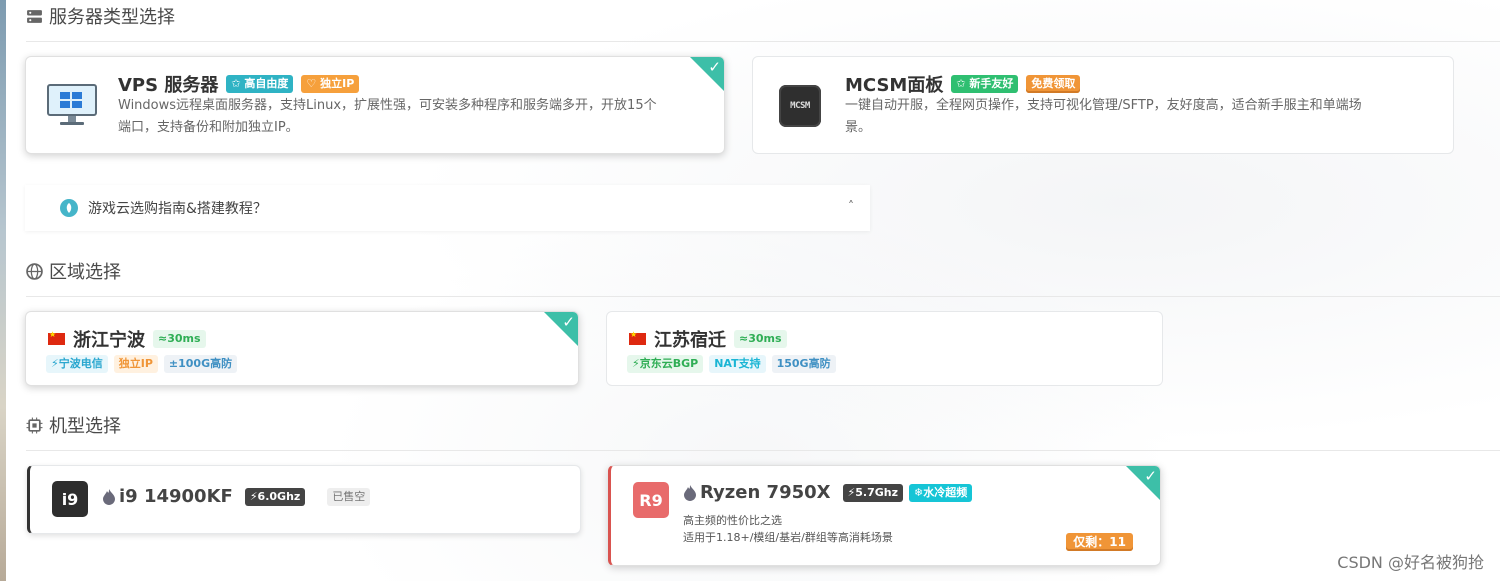 The height and width of the screenshot is (581, 1500). Describe the element at coordinates (34, 16) in the screenshot. I see `server-icon` at that location.